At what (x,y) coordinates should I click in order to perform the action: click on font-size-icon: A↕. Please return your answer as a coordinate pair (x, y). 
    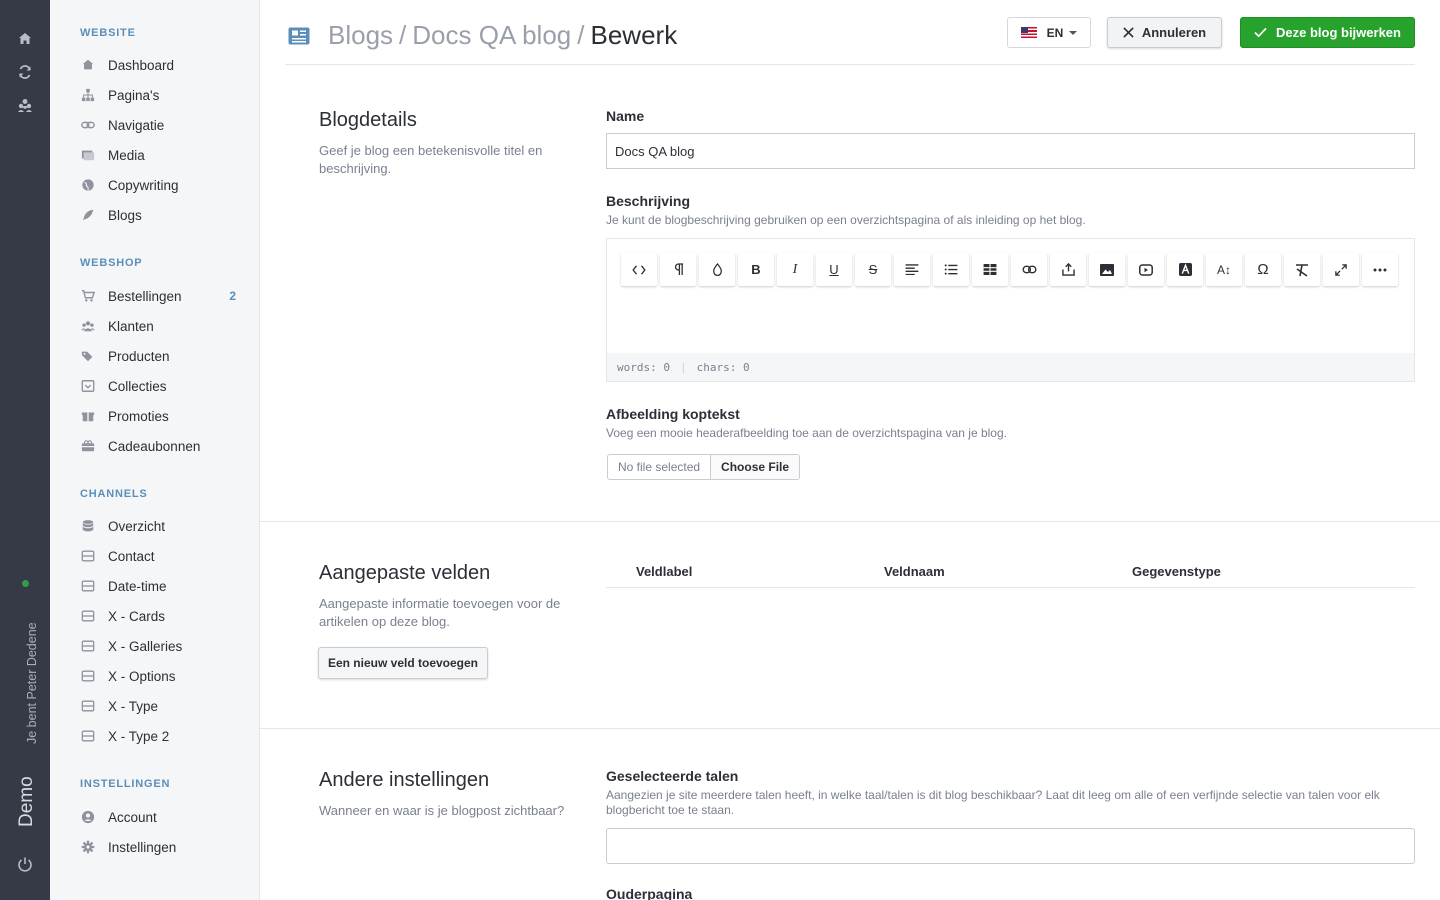
    Looking at the image, I should click on (1224, 269).